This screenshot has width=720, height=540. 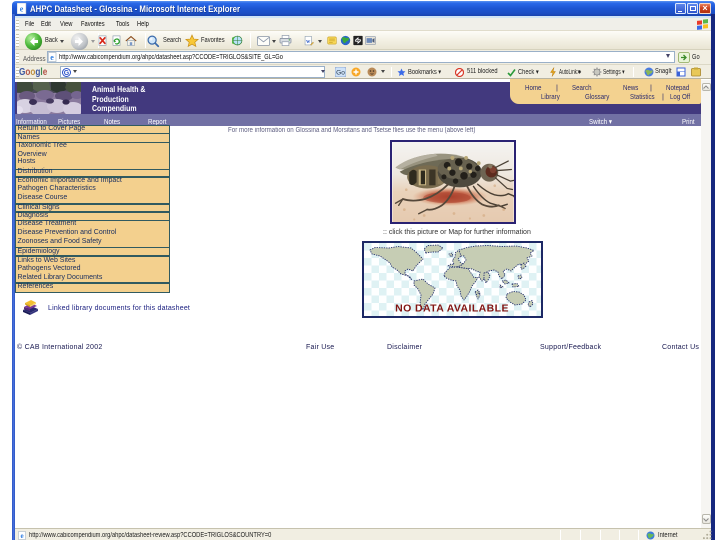 What do you see at coordinates (452, 309) in the screenshot?
I see `svg-text: NO DATA AVAILABLE` at bounding box center [452, 309].